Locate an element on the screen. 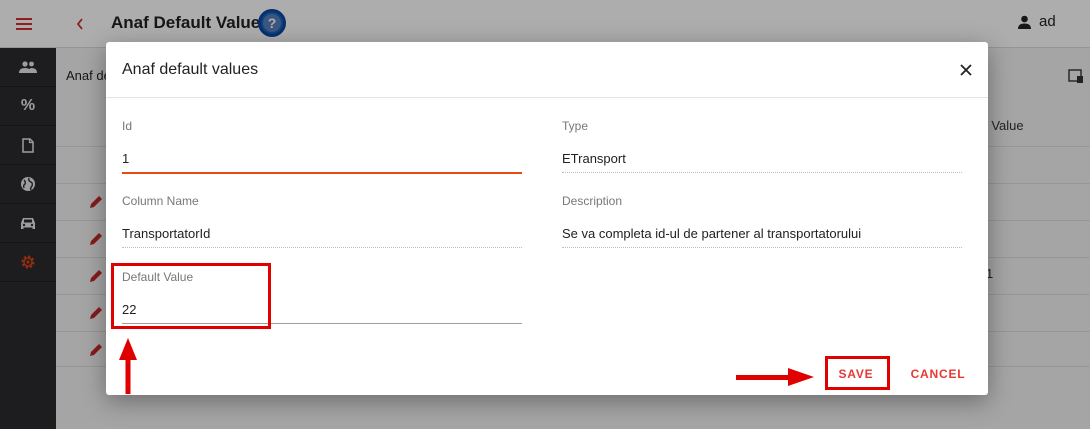 This screenshot has width=1090, height=429. close-button is located at coordinates (966, 70).